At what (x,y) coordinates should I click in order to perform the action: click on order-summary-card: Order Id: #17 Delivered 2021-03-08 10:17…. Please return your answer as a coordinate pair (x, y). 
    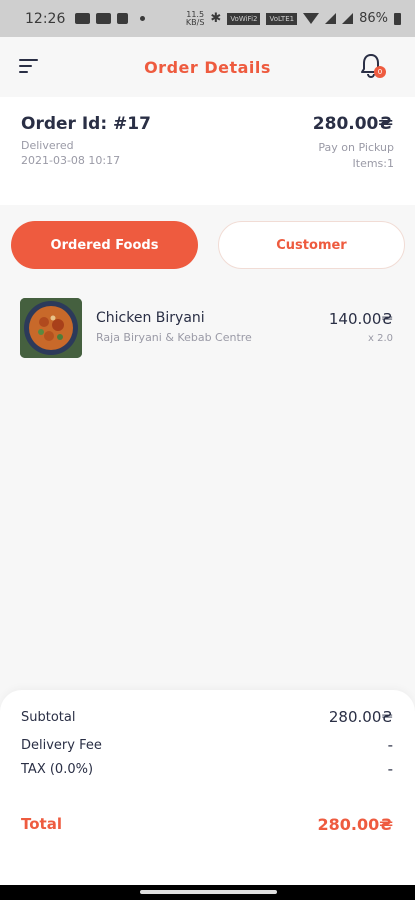
    Looking at the image, I should click on (207, 151).